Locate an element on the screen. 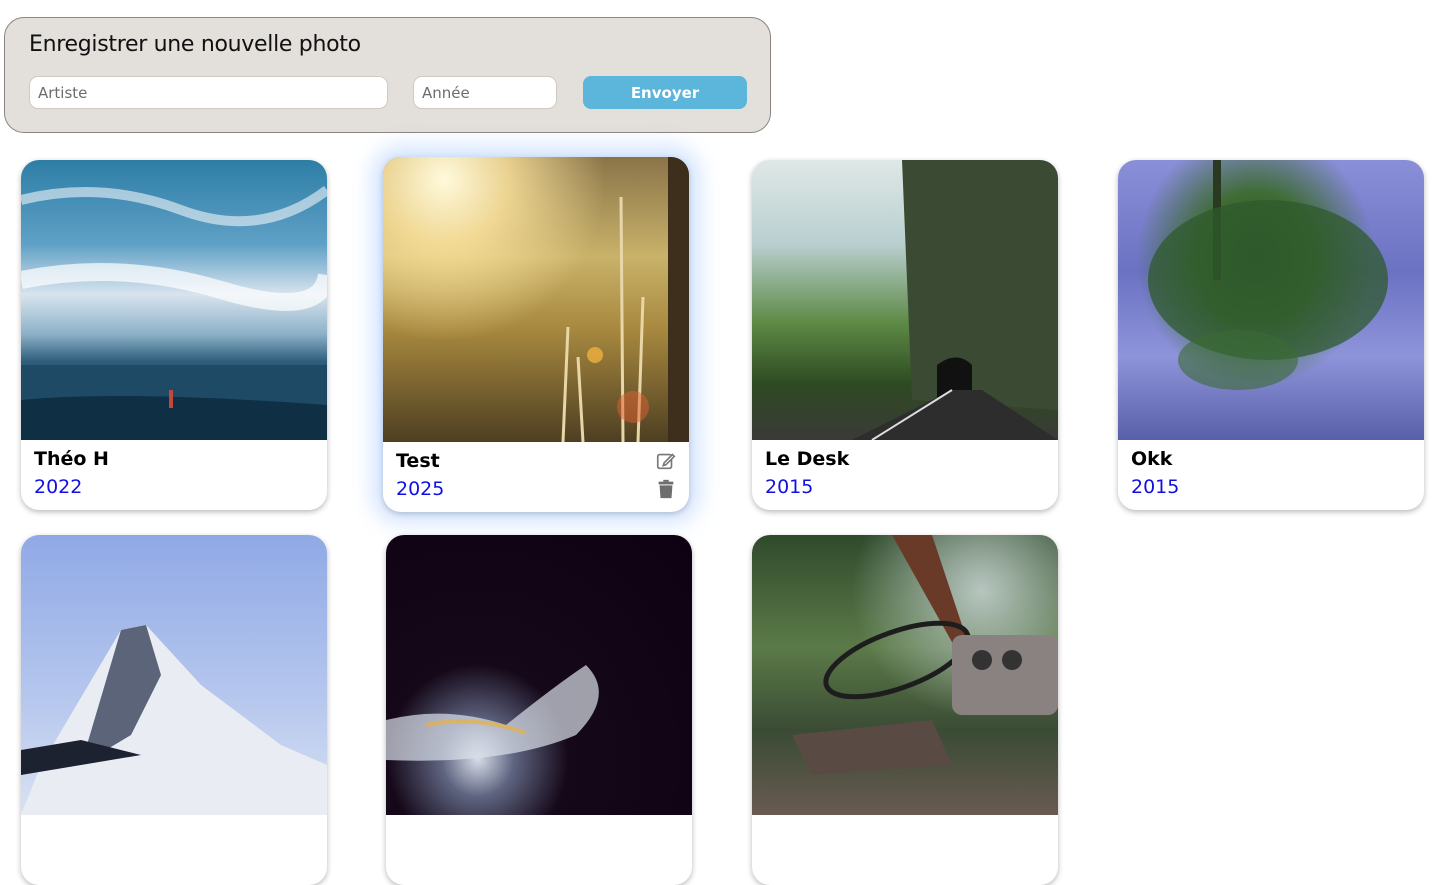 This screenshot has height=885, width=1441. edit-icon is located at coordinates (666, 461).